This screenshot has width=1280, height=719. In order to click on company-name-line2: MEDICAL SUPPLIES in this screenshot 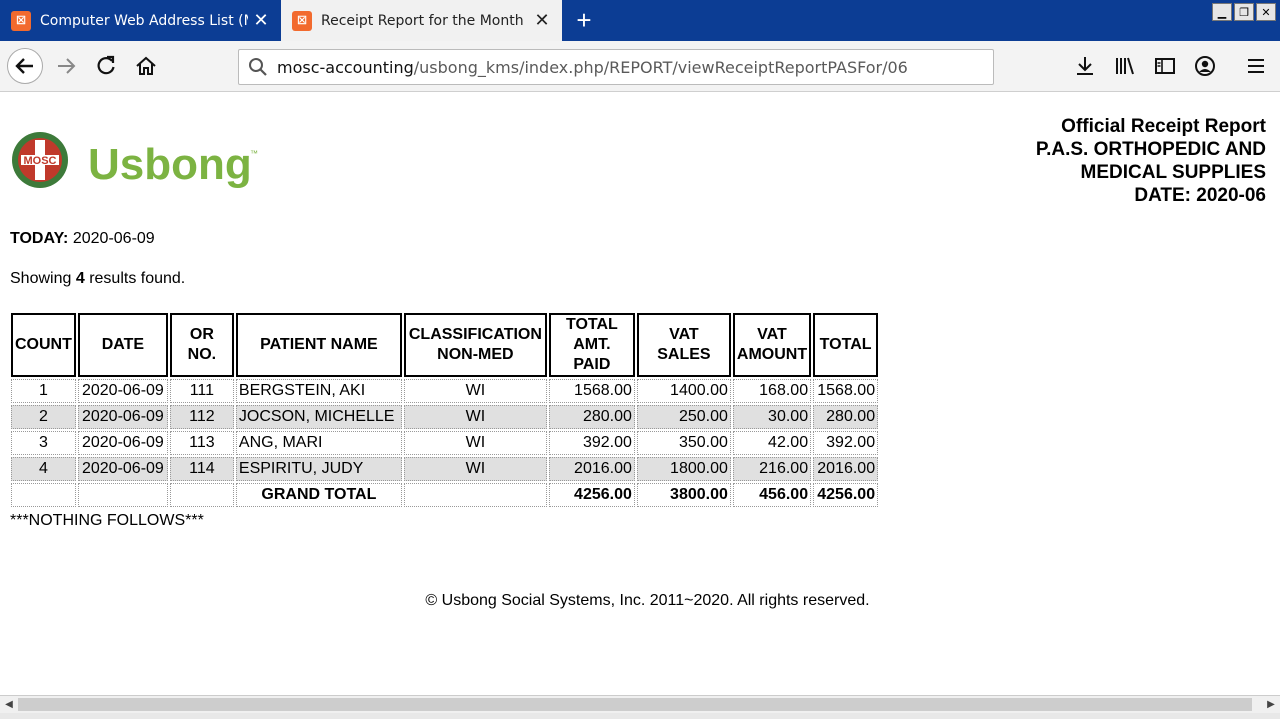, I will do `click(1173, 172)`.